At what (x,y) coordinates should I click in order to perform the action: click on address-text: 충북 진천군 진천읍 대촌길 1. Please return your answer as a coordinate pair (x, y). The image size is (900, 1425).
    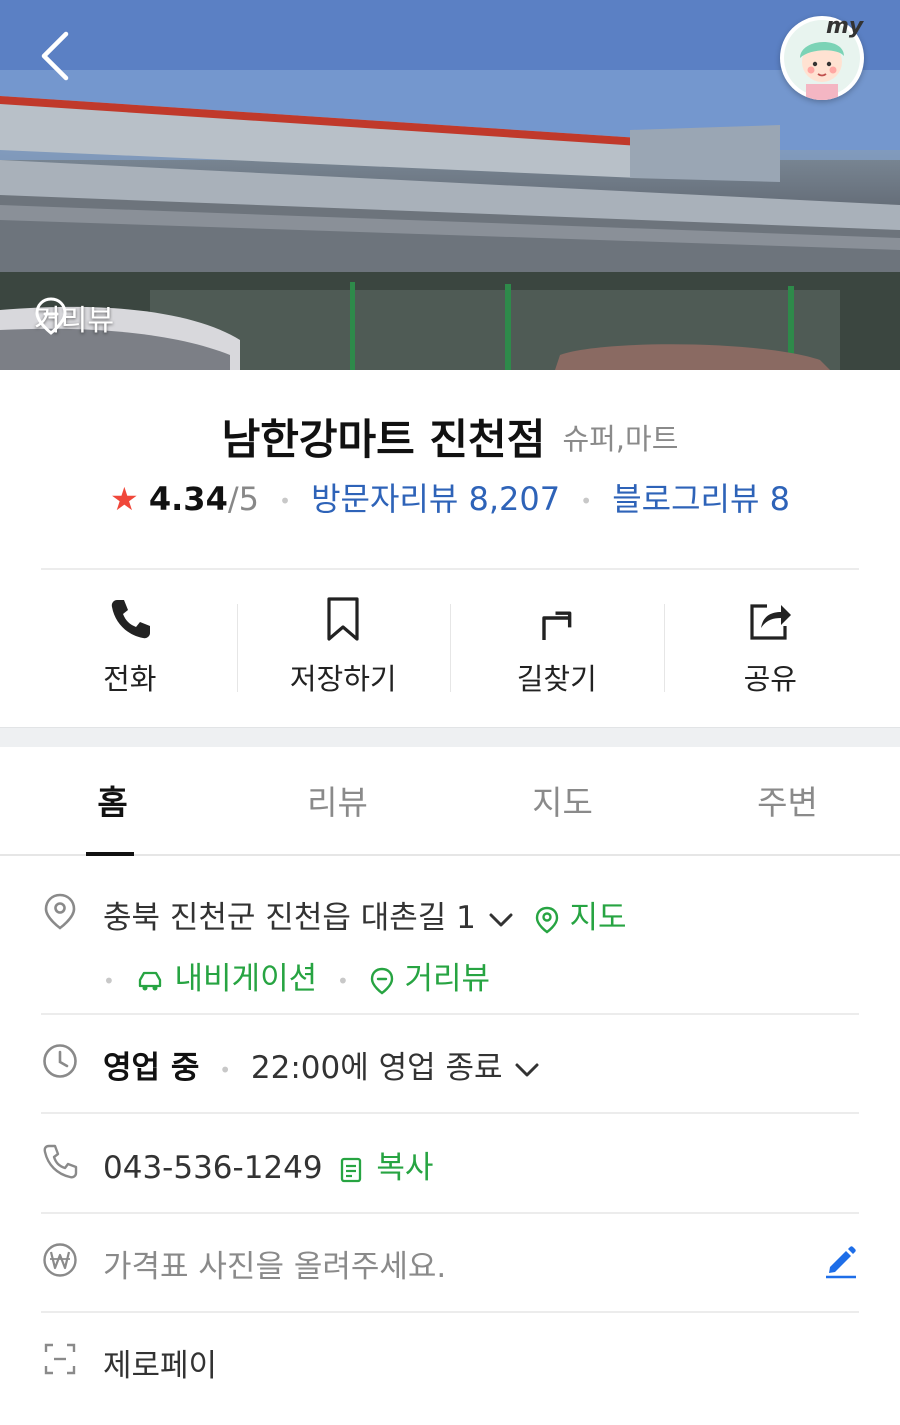
    Looking at the image, I should click on (289, 918).